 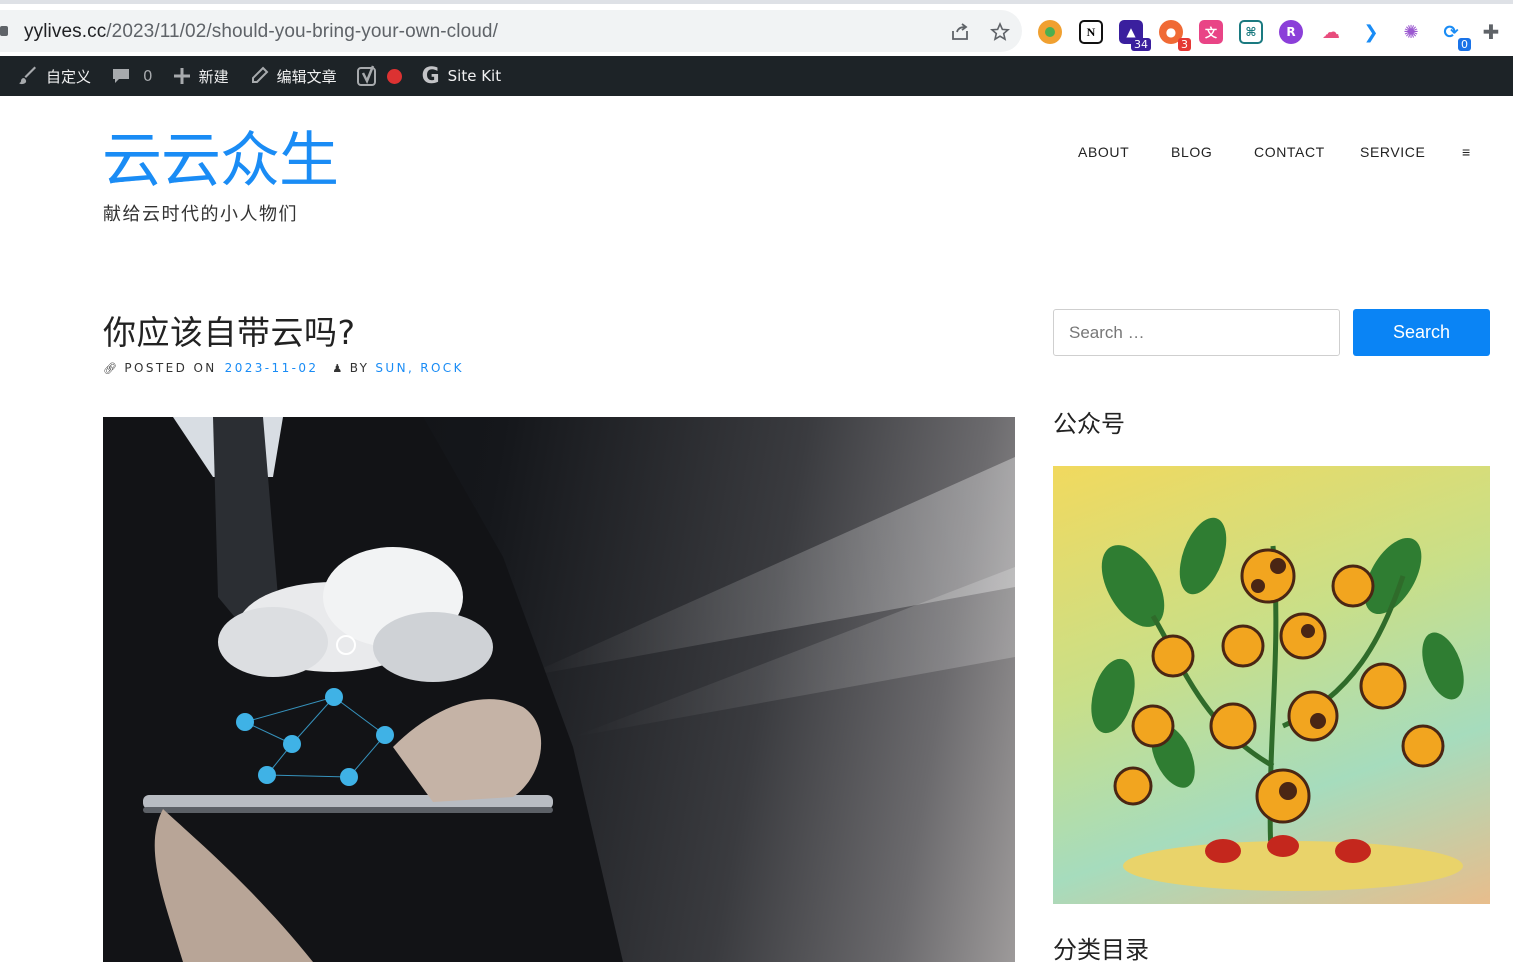 What do you see at coordinates (69, 76) in the screenshot?
I see `customize-label: 自定义` at bounding box center [69, 76].